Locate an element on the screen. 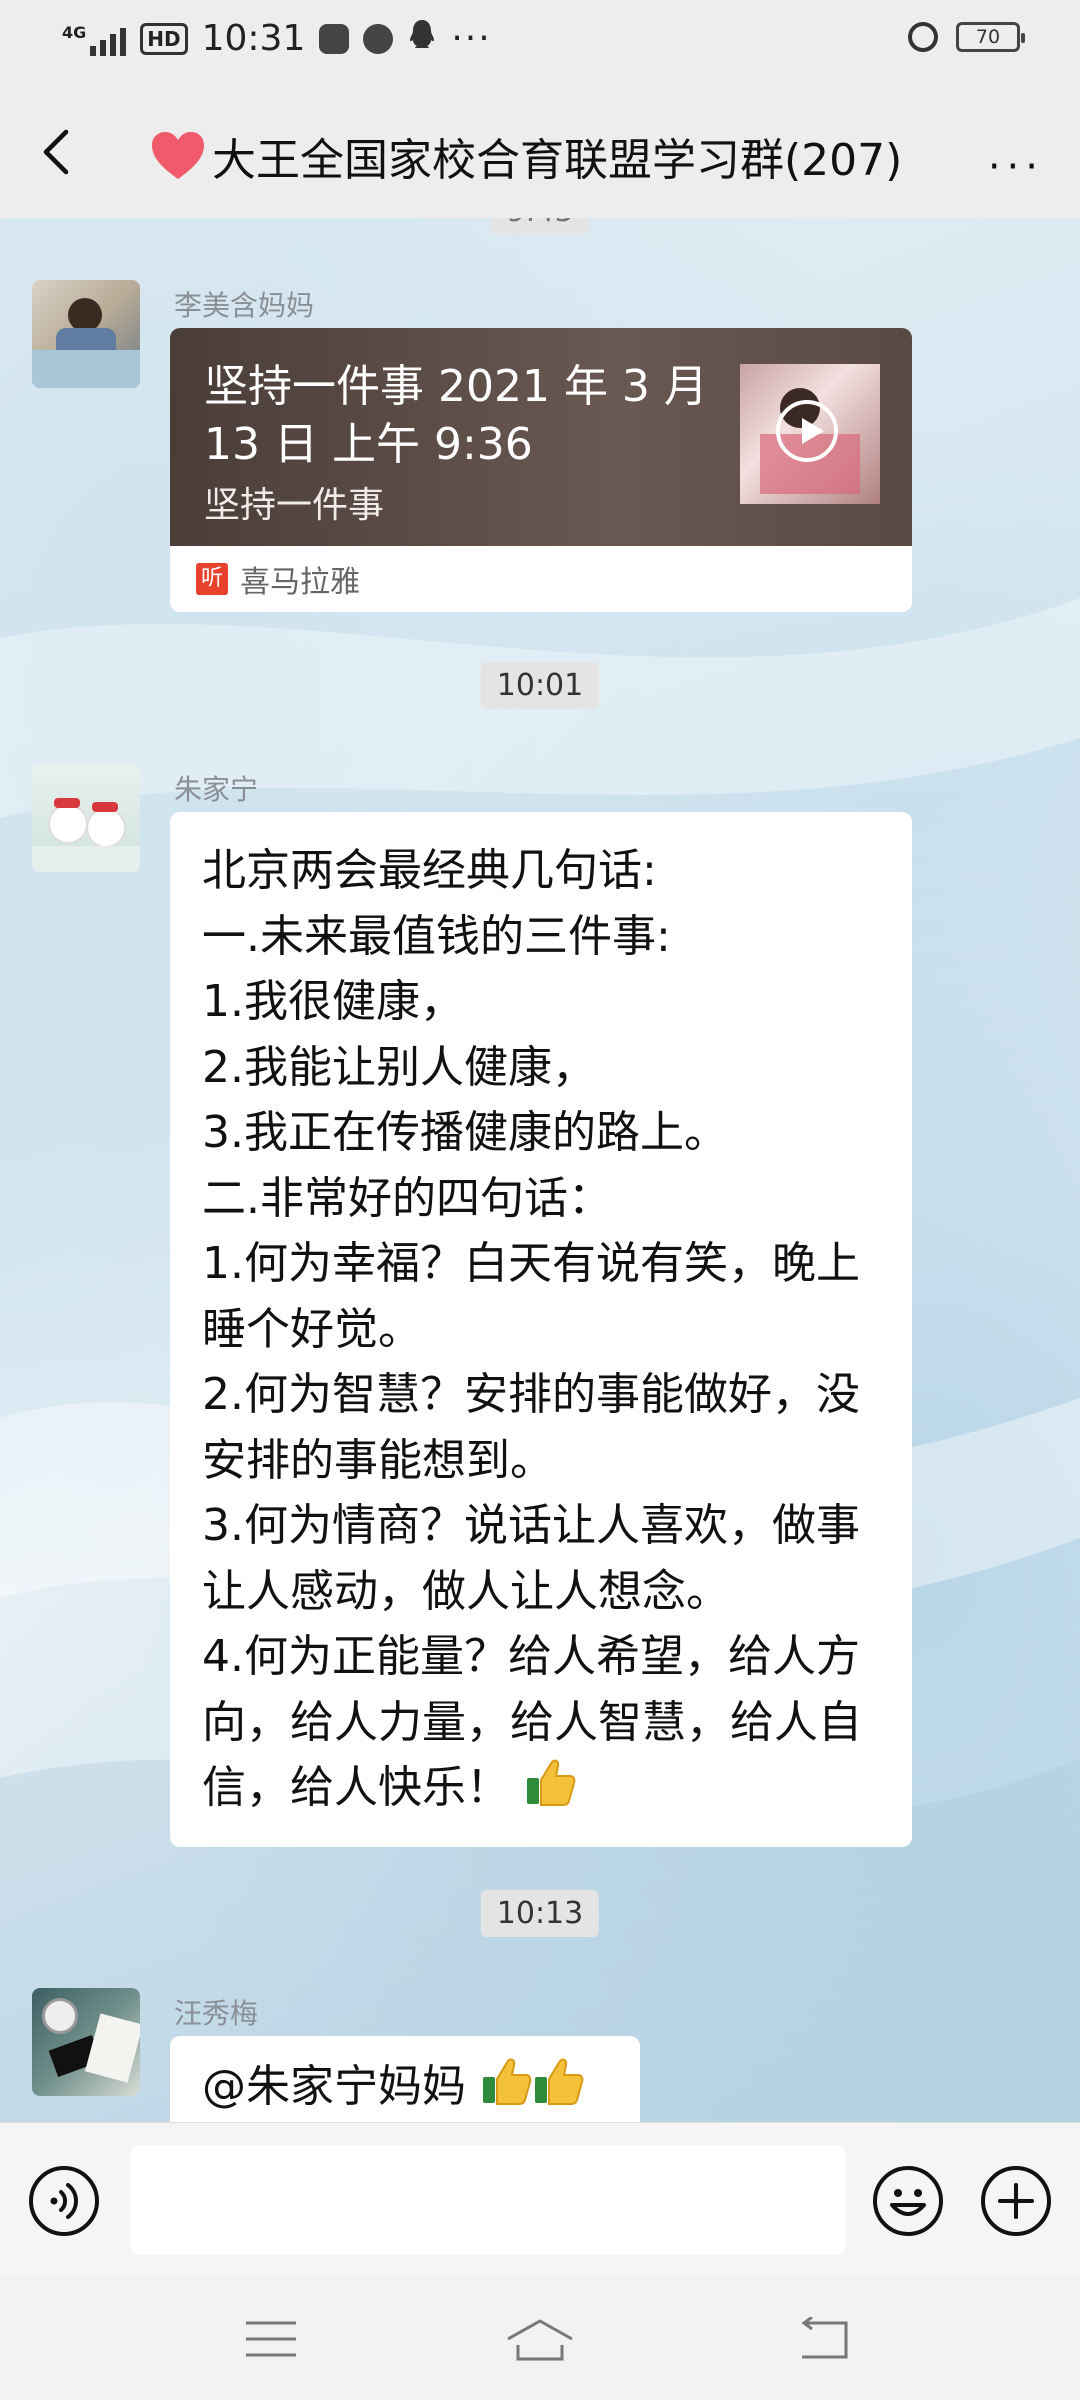 The image size is (1080, 2400). chat-header: 大王全国家校合育联盟学习群(207) ··· is located at coordinates (540, 151).